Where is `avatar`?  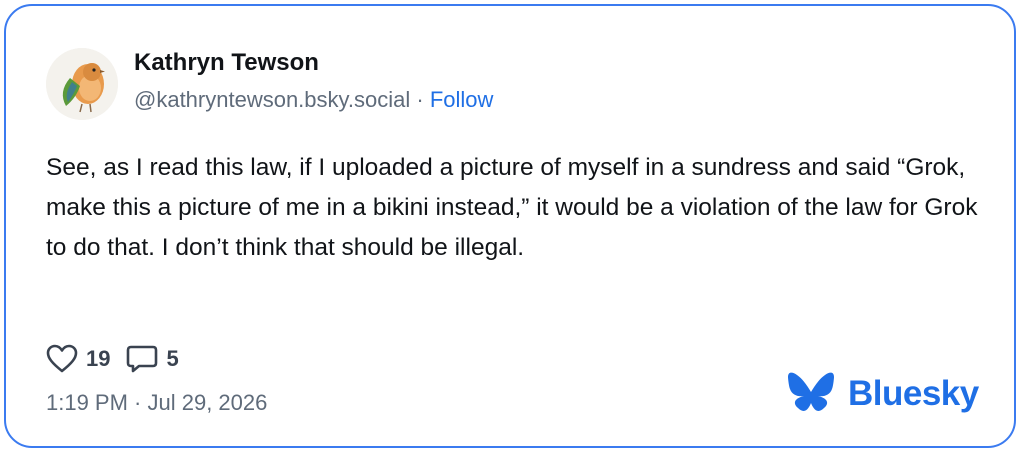 avatar is located at coordinates (82, 84).